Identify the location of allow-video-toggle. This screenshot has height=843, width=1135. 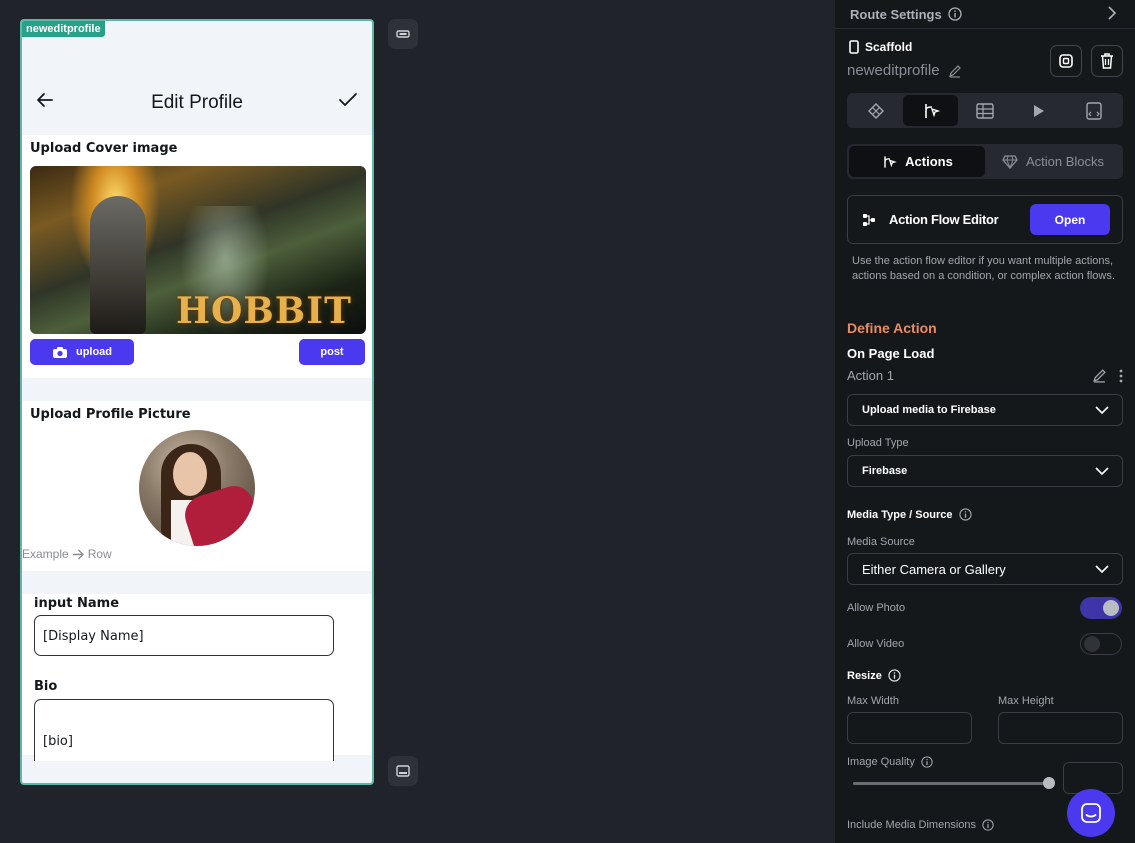
(1101, 644).